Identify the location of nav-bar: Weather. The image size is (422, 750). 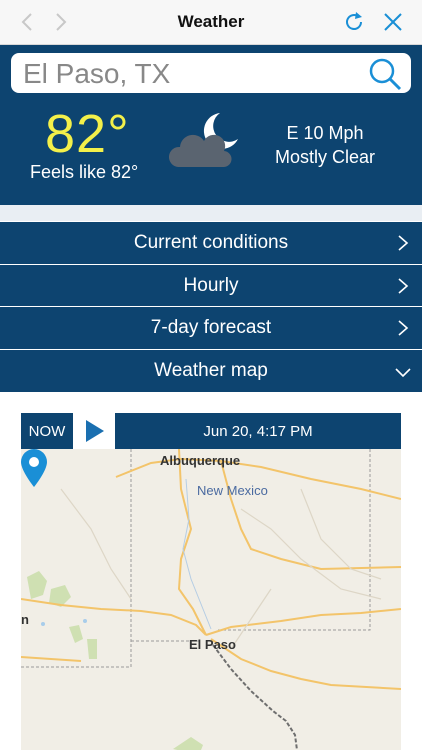
(211, 22).